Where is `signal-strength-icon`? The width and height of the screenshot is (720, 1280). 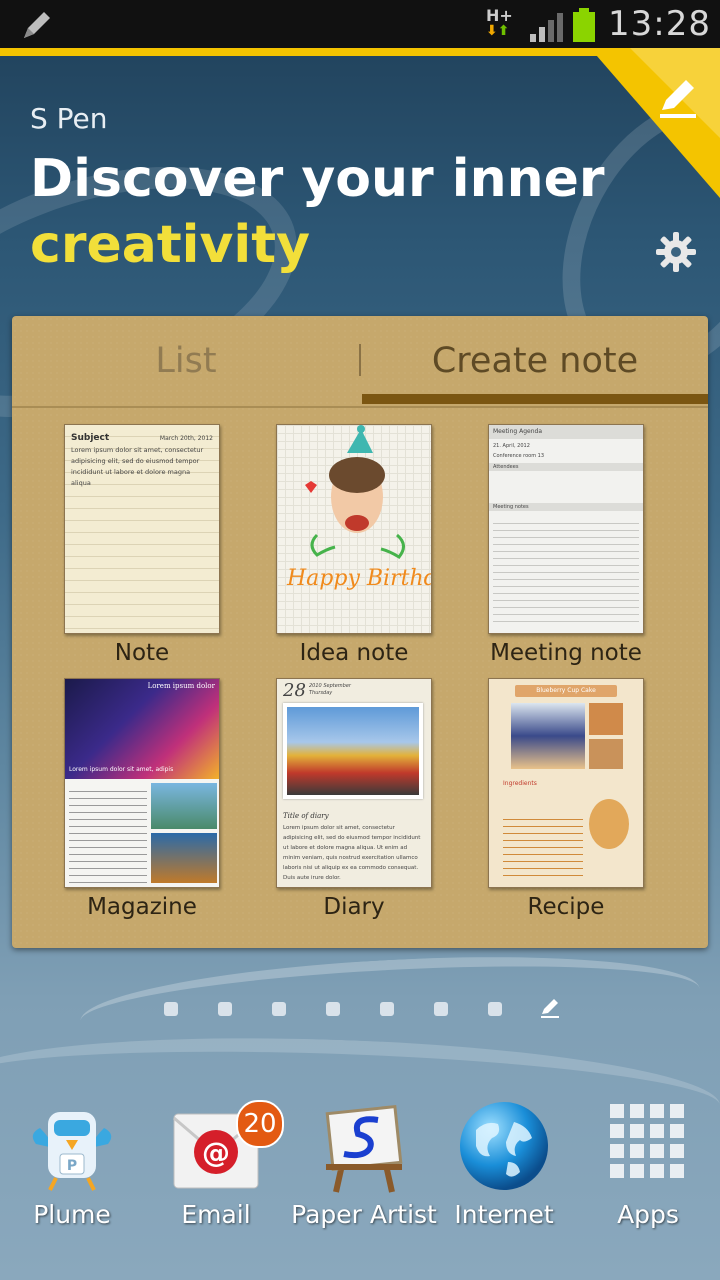 signal-strength-icon is located at coordinates (546, 27).